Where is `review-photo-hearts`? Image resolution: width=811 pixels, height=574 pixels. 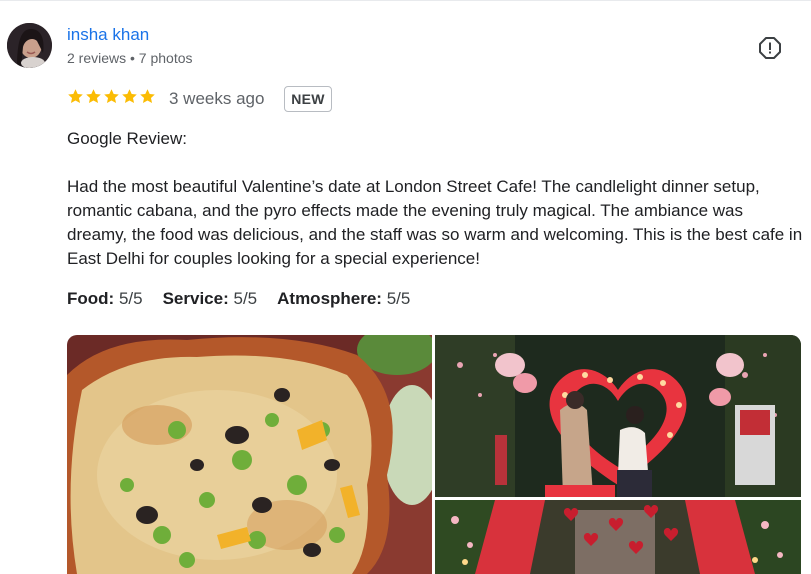
review-photo-hearts is located at coordinates (618, 537).